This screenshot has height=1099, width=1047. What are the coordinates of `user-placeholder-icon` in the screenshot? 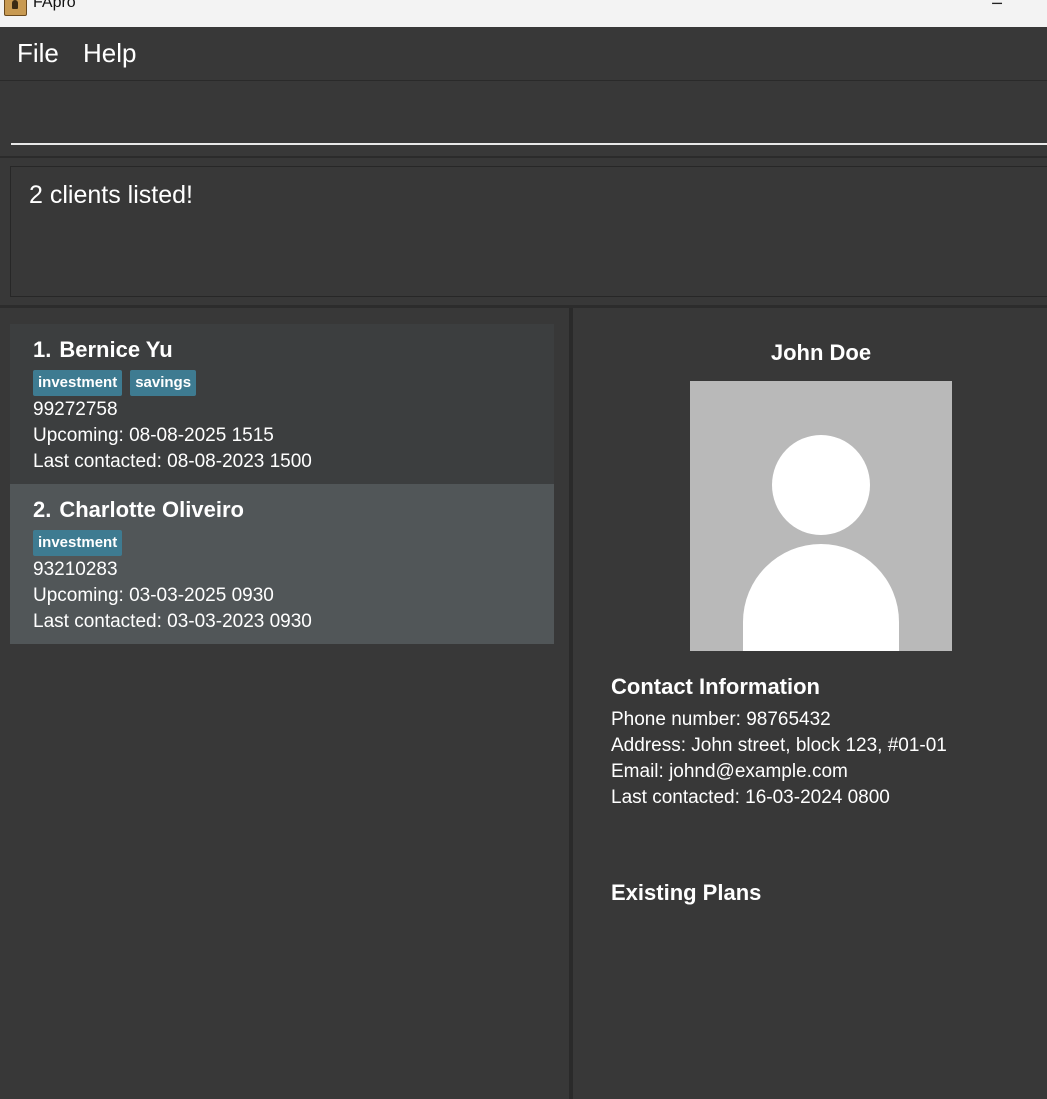 It's located at (821, 516).